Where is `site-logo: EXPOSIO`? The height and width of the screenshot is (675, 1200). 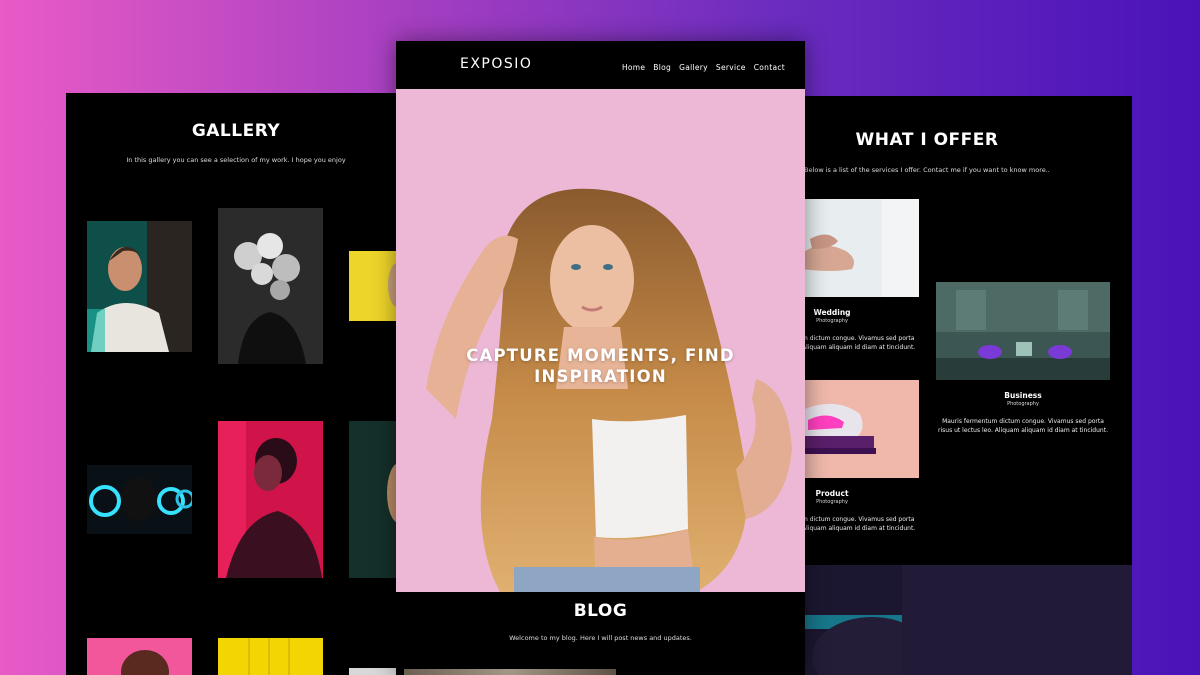
site-logo: EXPOSIO is located at coordinates (496, 64).